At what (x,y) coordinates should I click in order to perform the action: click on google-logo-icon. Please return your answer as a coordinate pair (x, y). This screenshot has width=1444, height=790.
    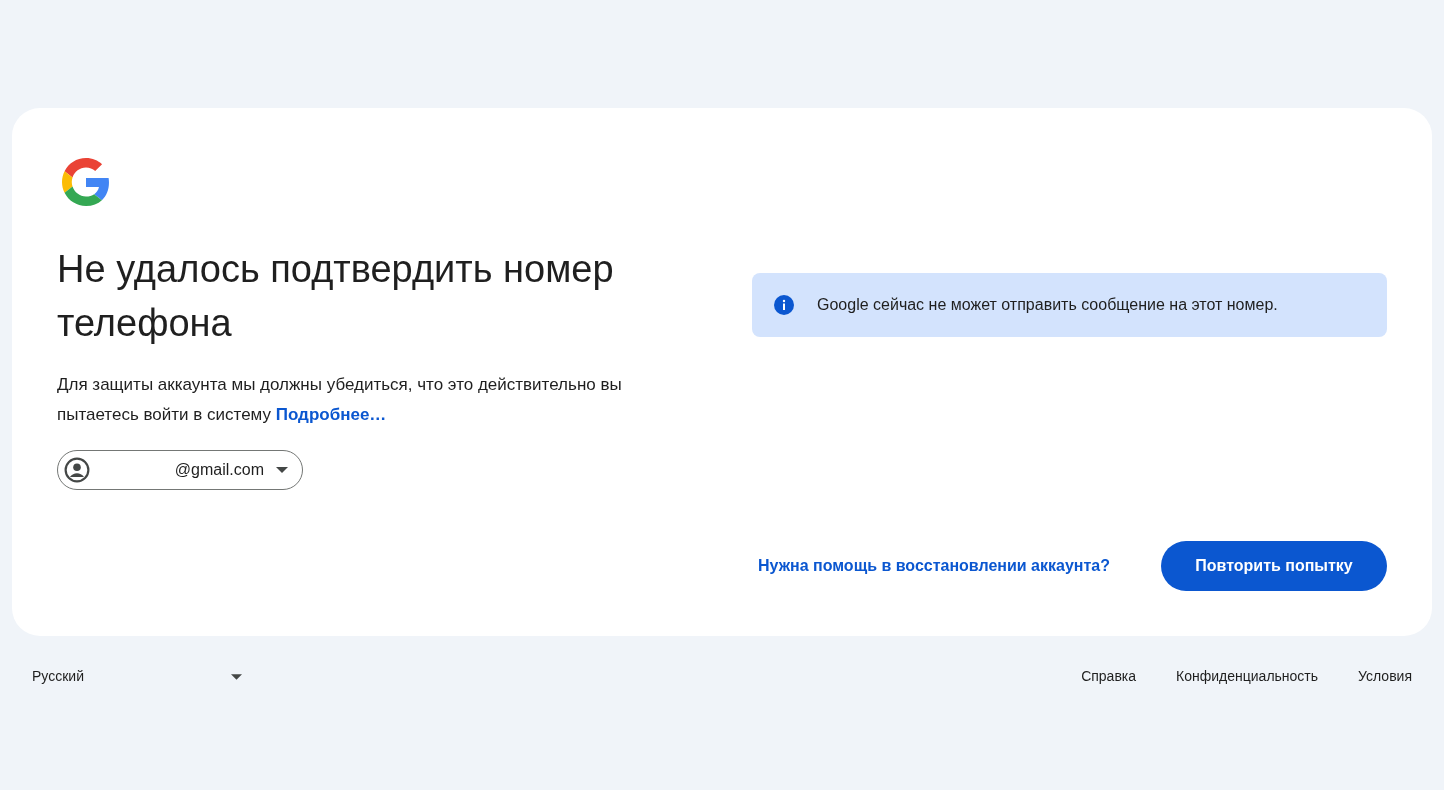
    Looking at the image, I should click on (86, 182).